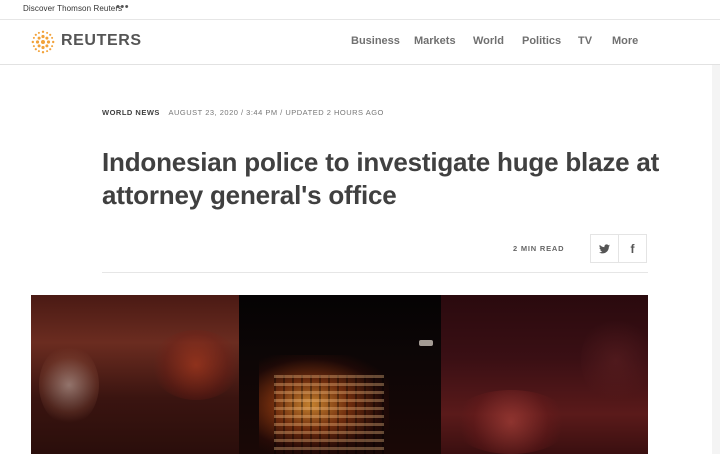 This screenshot has width=720, height=454. I want to click on reuters-logo-icon, so click(43, 42).